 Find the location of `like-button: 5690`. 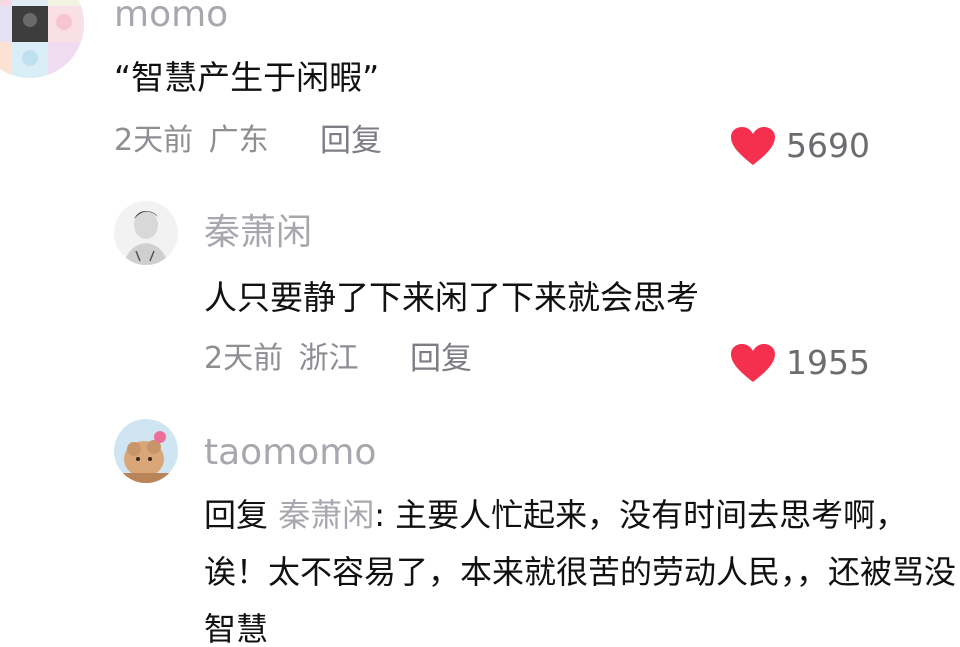

like-button: 5690 is located at coordinates (800, 146).